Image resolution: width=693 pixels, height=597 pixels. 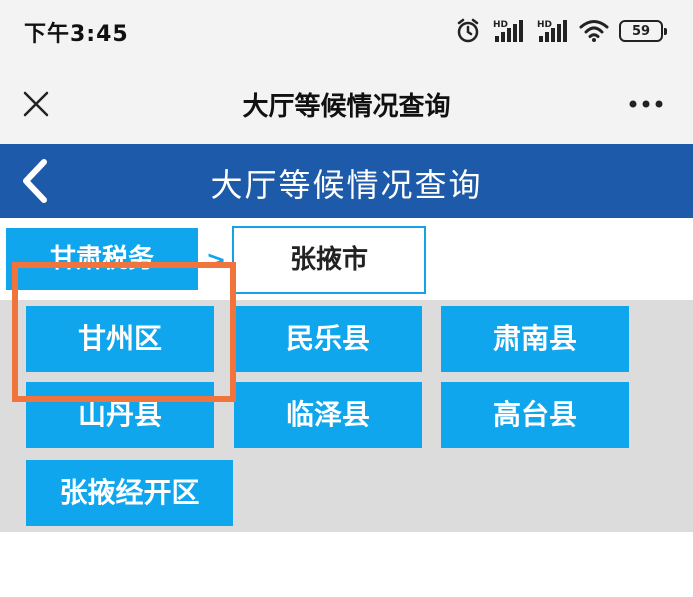 I want to click on district-button-jingkai: 张掖经开区, so click(x=129, y=493).